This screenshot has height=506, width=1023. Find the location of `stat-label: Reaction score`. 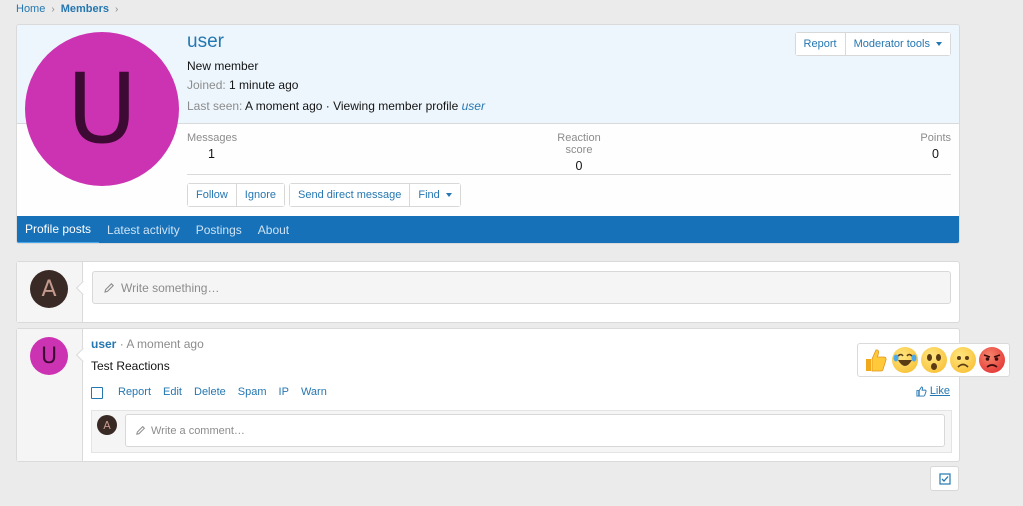

stat-label: Reaction score is located at coordinates (579, 144).